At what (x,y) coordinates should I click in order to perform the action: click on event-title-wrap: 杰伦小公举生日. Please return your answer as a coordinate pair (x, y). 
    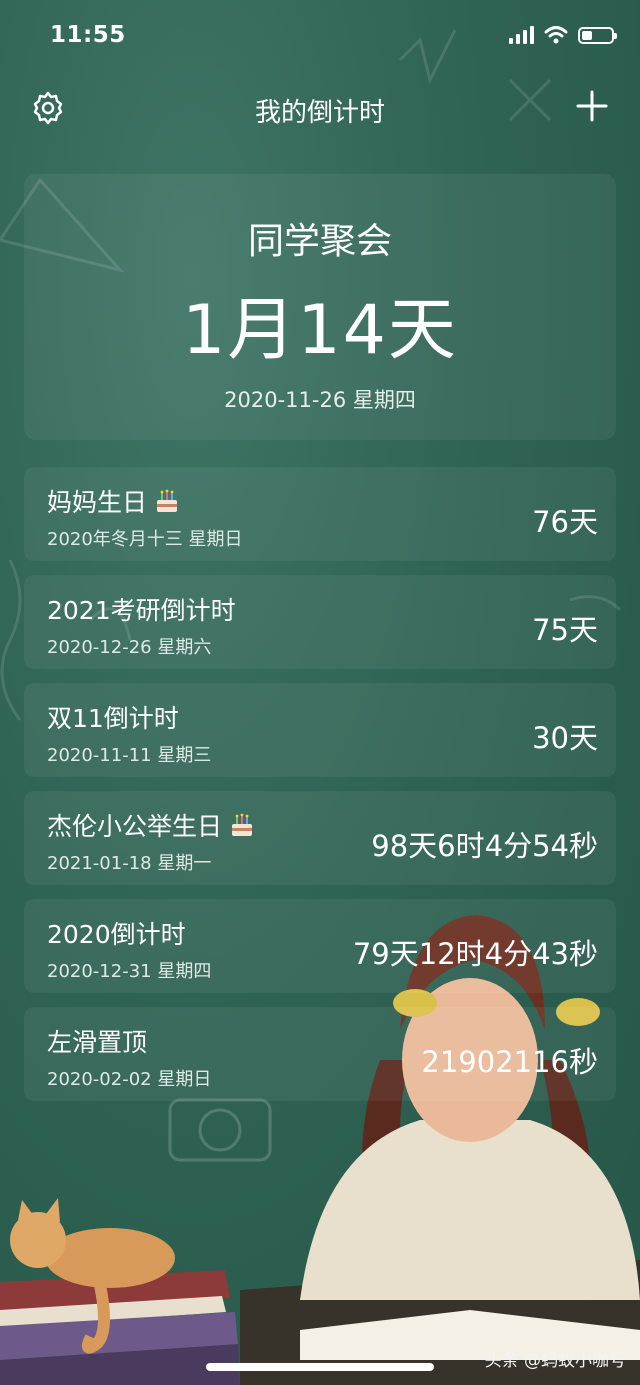
    Looking at the image, I should click on (151, 825).